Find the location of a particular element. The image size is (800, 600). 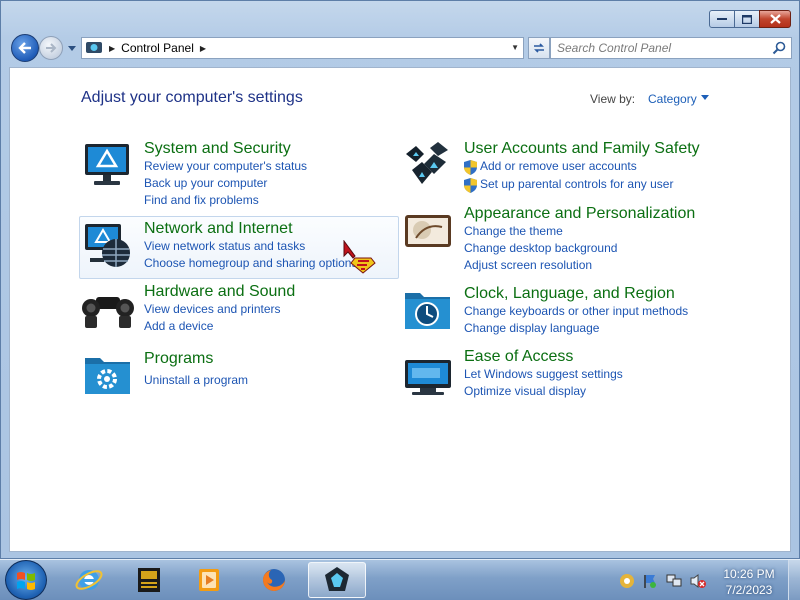

arrow-right-icon is located at coordinates (51, 48).